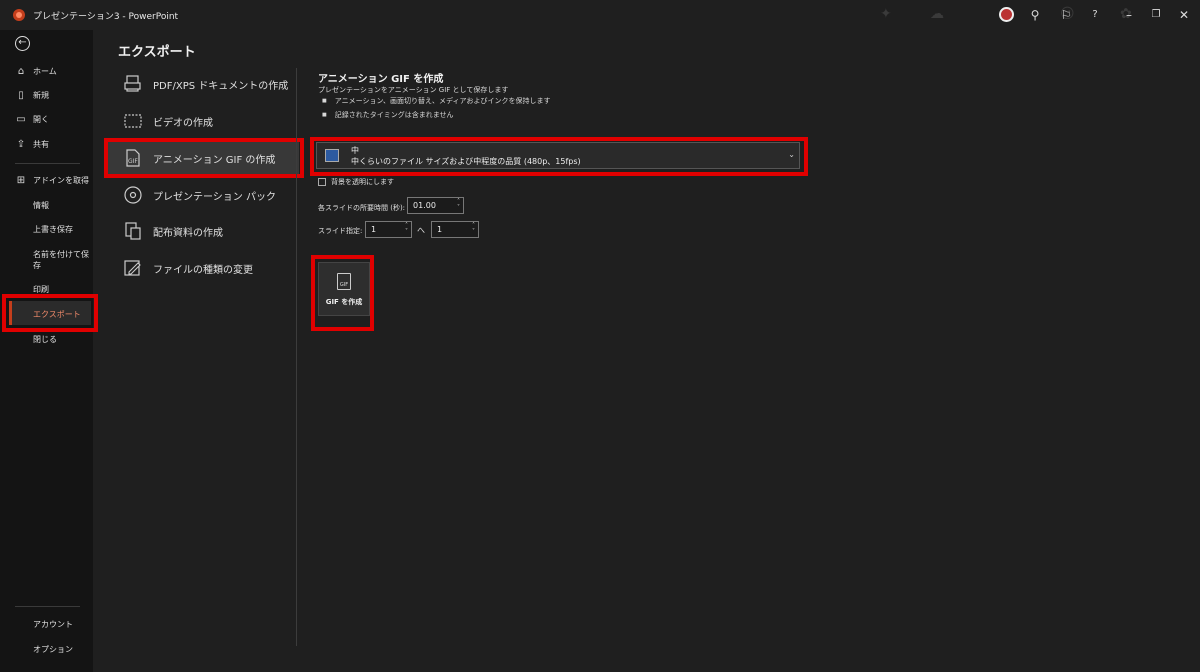 The width and height of the screenshot is (1200, 672). What do you see at coordinates (322, 182) in the screenshot?
I see `transparent-background-checkbox` at bounding box center [322, 182].